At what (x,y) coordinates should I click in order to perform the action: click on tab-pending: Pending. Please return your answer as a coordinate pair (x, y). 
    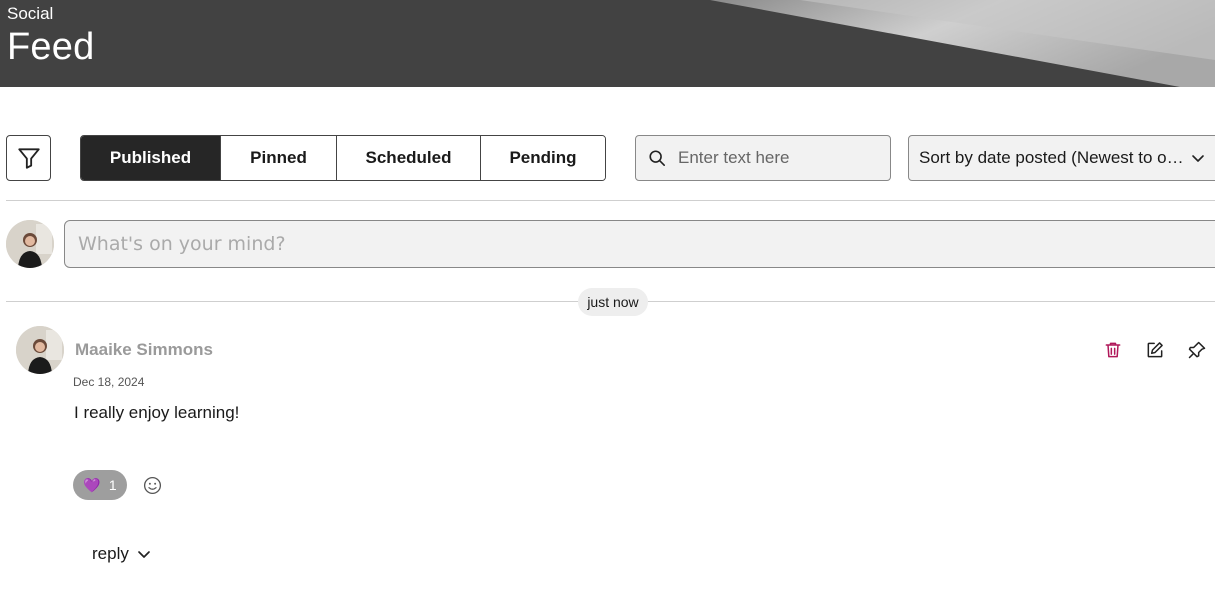
    Looking at the image, I should click on (543, 158).